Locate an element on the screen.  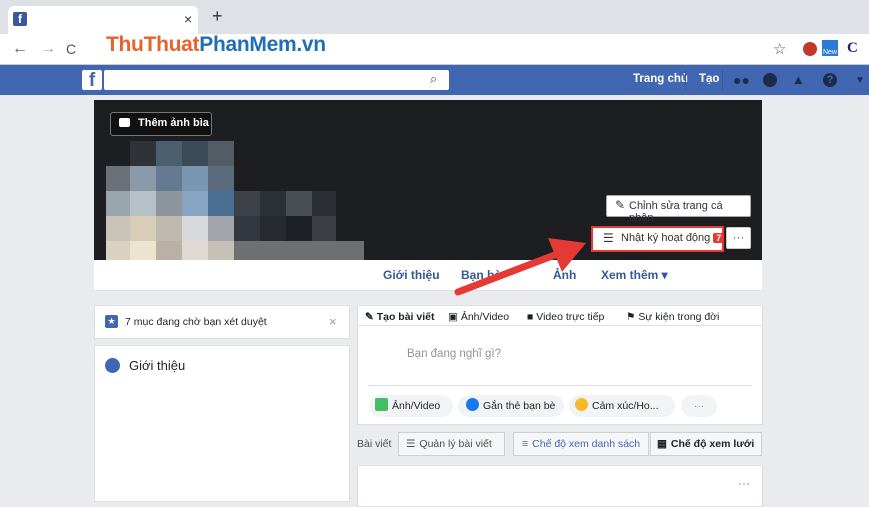
tab-life-event: ⚑ Sự kiện trong đời is located at coordinates (672, 317).